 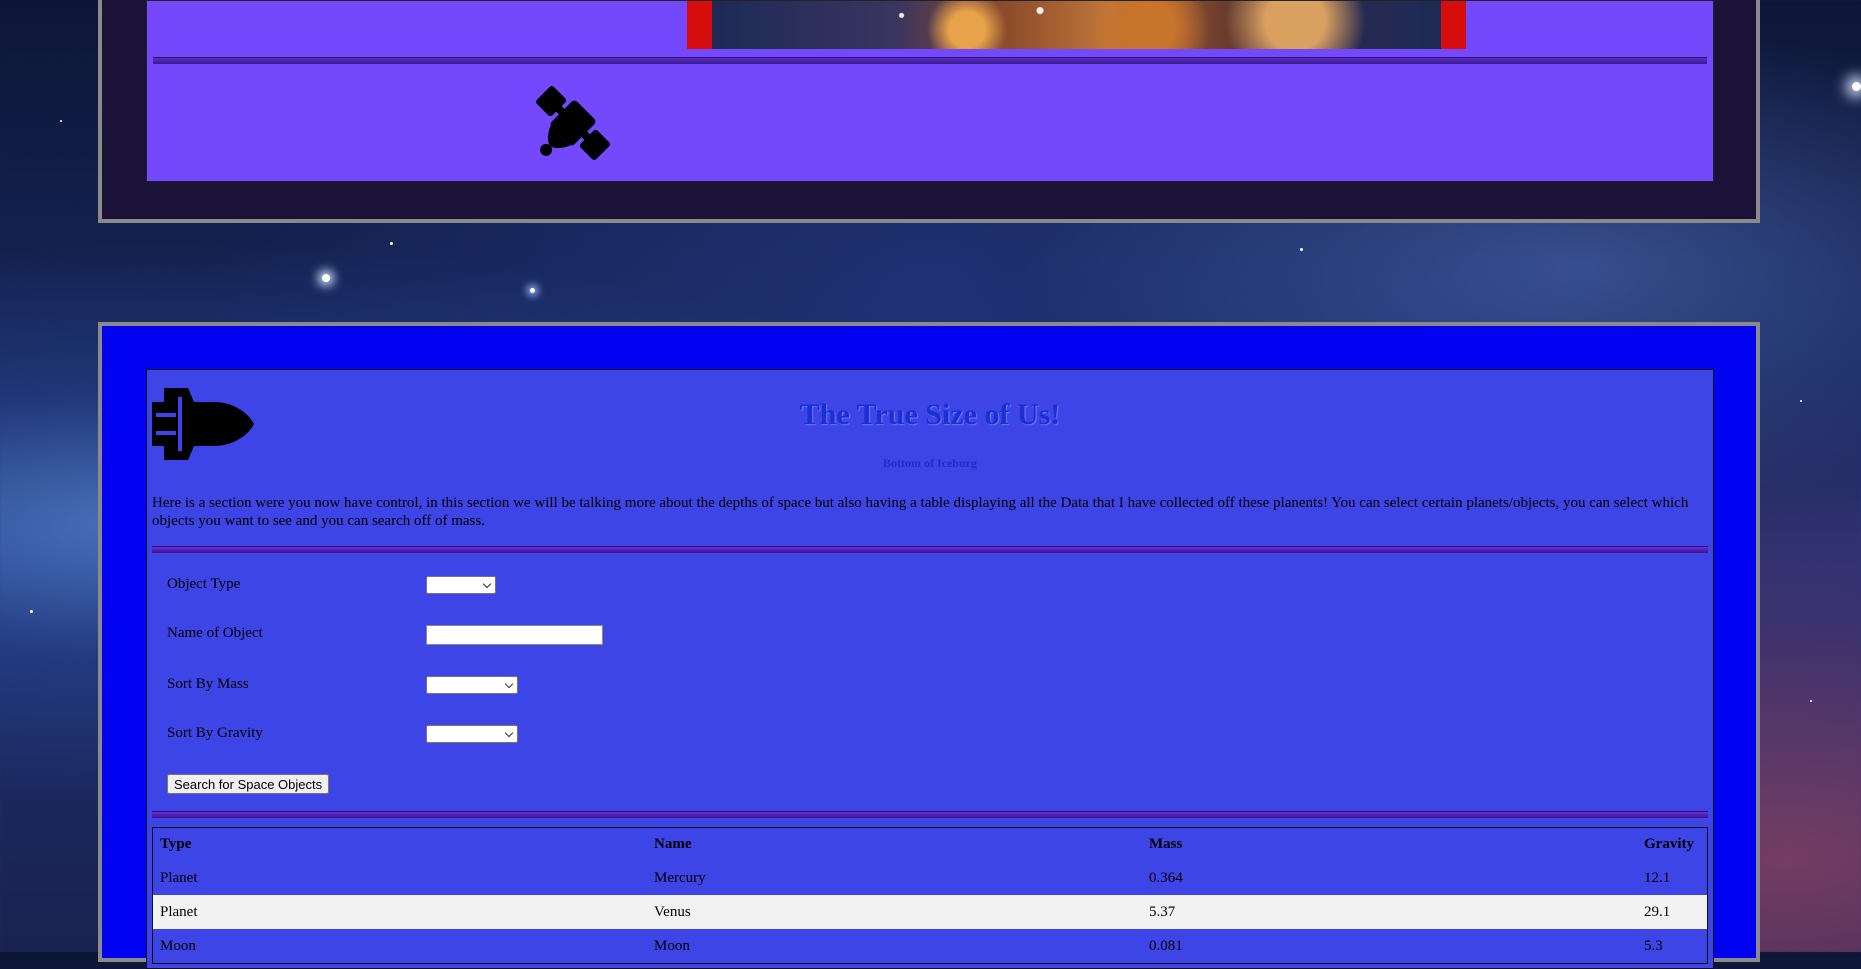 I want to click on cell-mass: 0.364, so click(x=1166, y=877).